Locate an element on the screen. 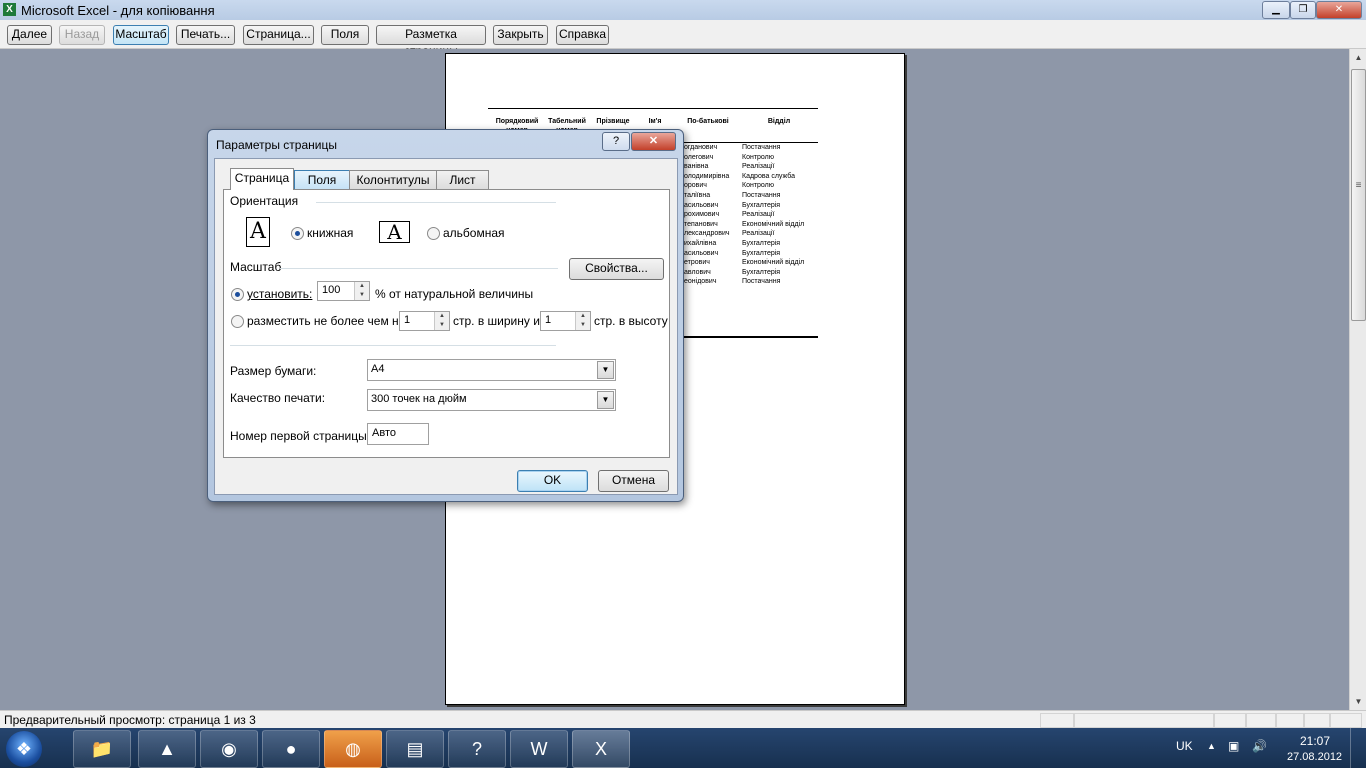  paint-icon: ● is located at coordinates (291, 749).